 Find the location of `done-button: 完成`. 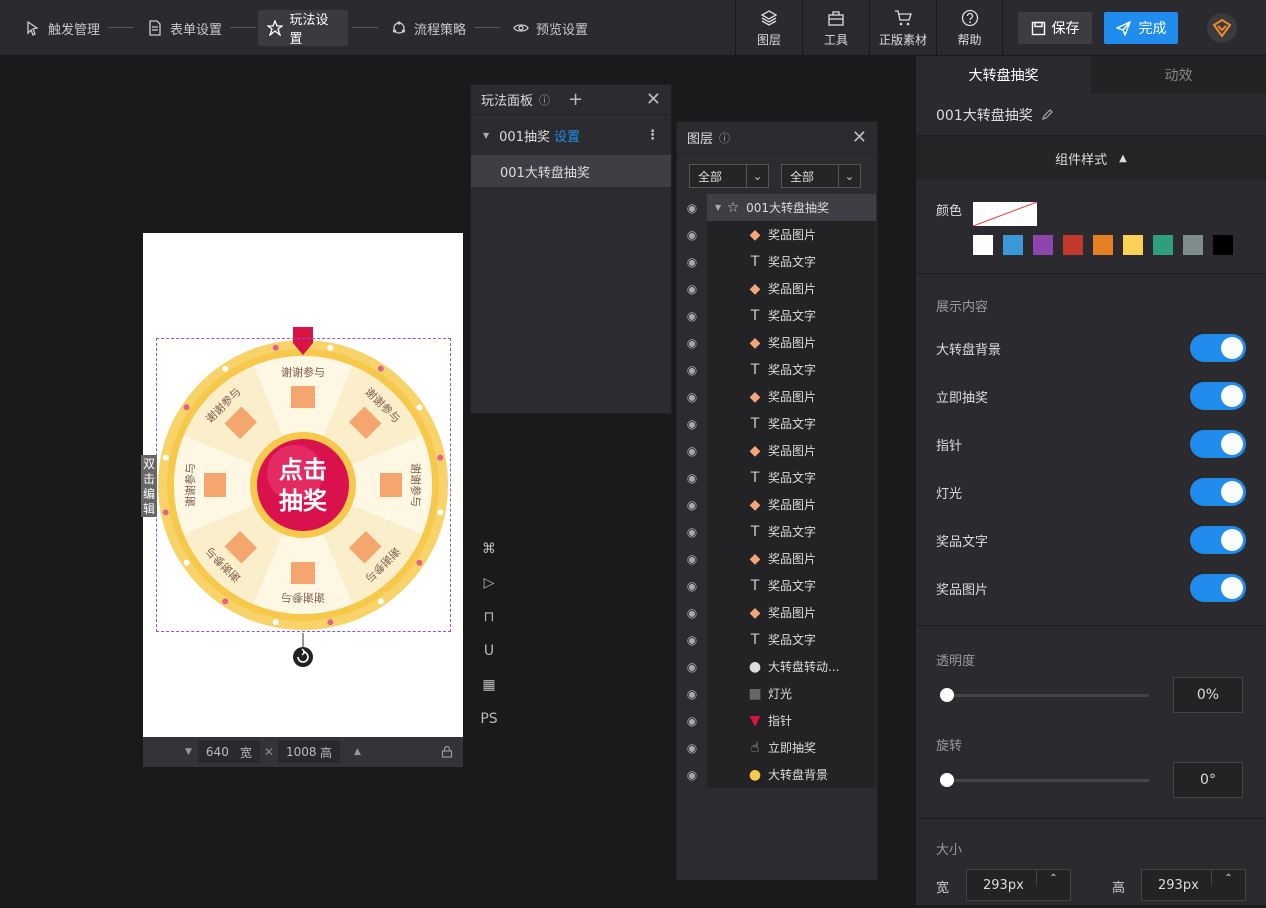

done-button: 完成 is located at coordinates (1141, 28).